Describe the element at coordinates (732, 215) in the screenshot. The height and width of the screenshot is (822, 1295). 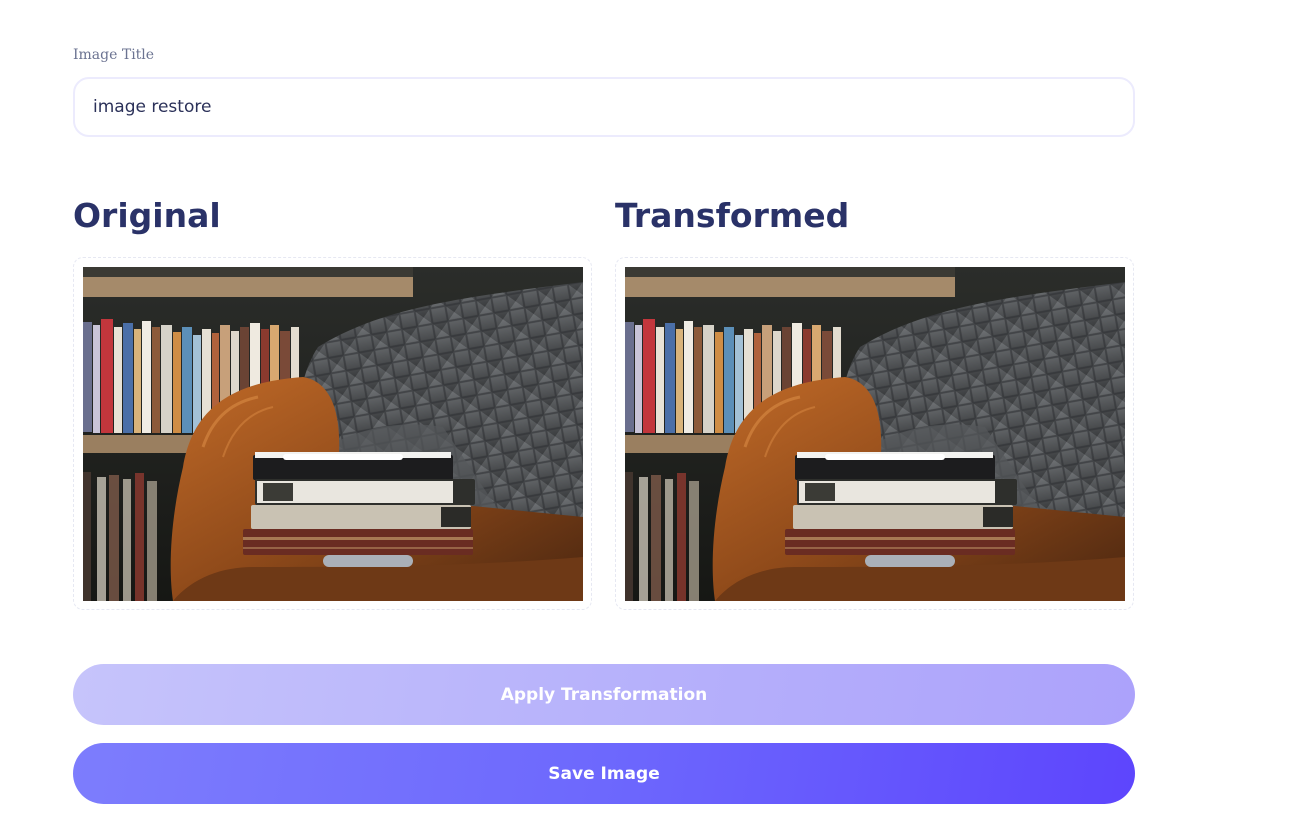
I see `transformed-heading: Transformed` at that location.